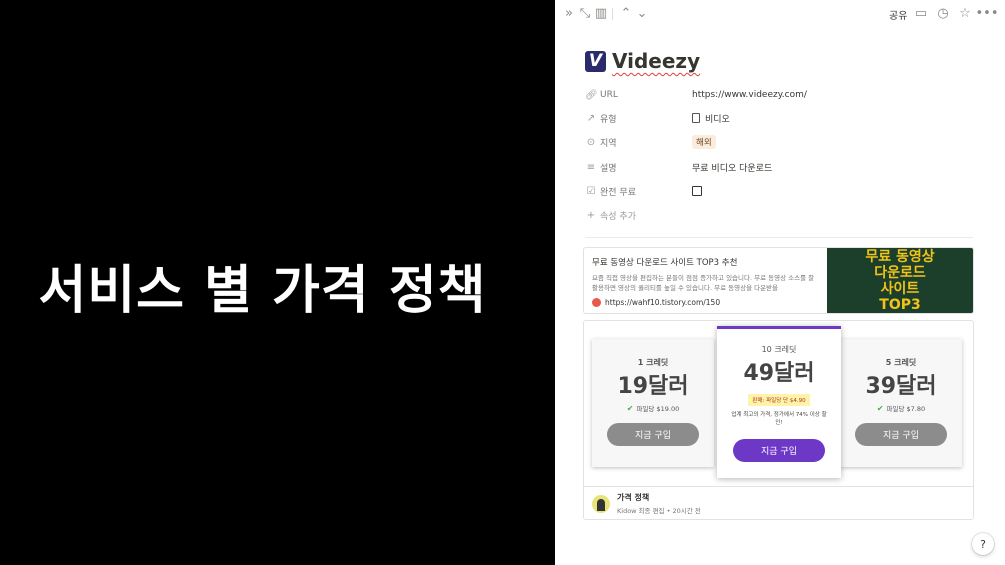  I want to click on per-file: ✔ 파일당 $7.80, so click(901, 408).